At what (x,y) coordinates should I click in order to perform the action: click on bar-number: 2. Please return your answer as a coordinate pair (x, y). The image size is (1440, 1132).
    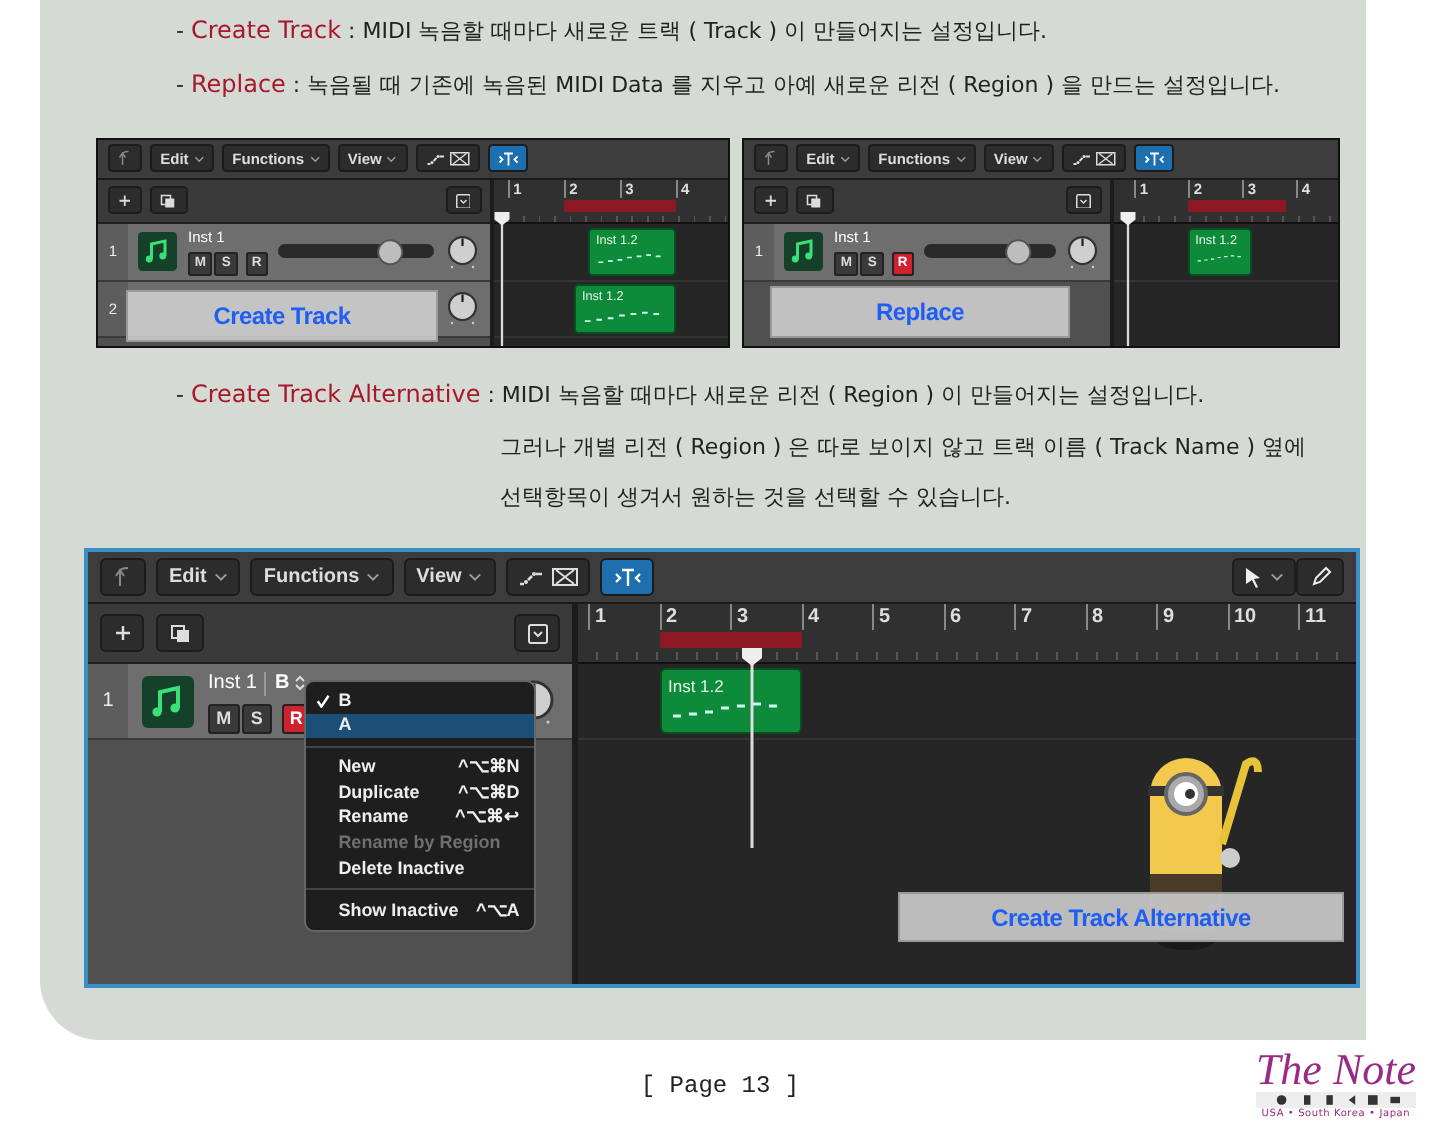
    Looking at the image, I should click on (668, 617).